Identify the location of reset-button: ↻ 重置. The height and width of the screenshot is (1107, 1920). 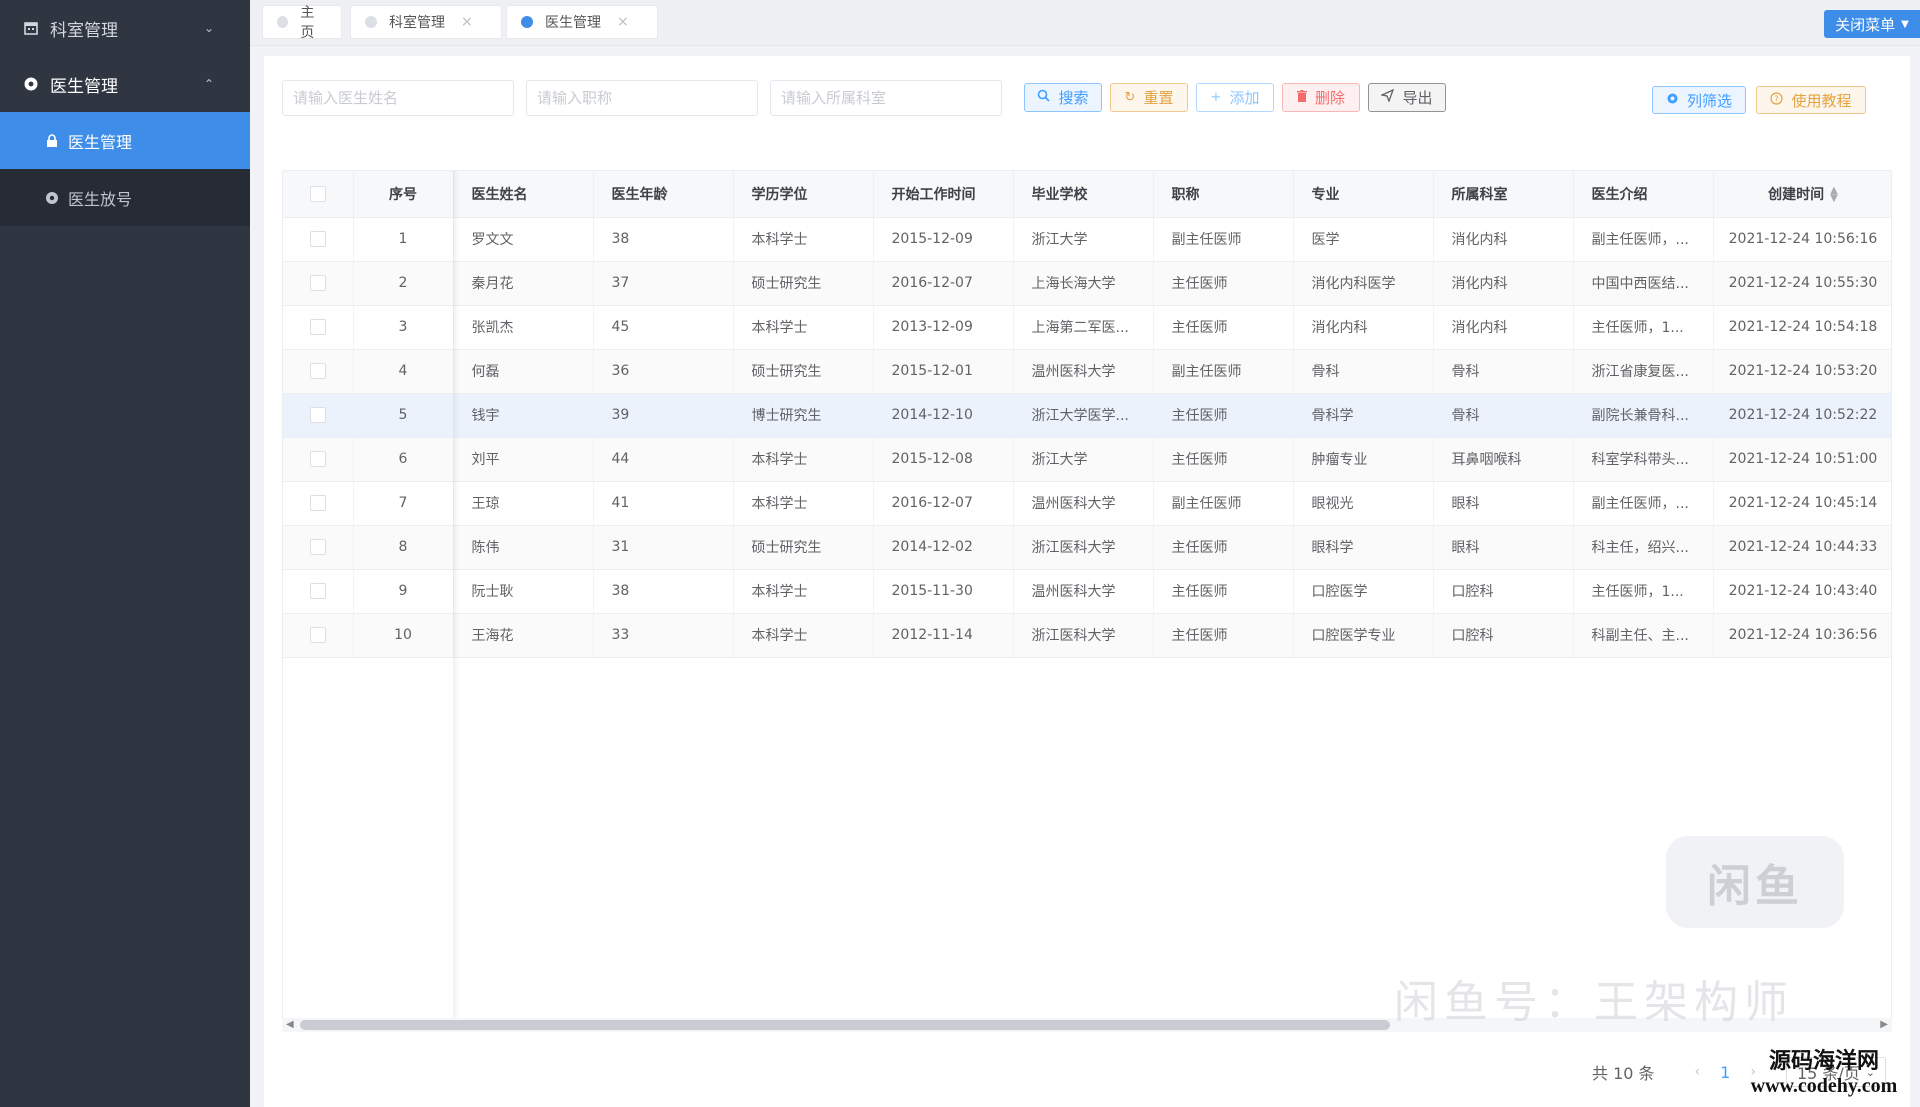
(1149, 97).